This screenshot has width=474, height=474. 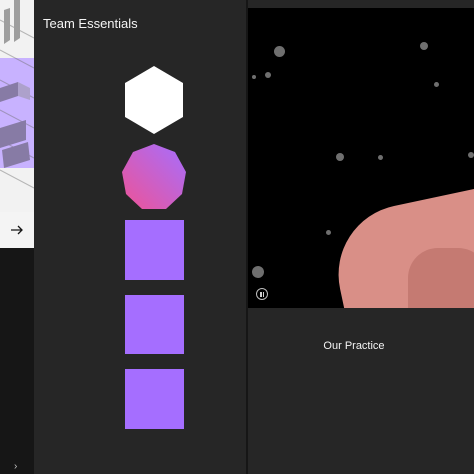 I want to click on gradient-octagon-icon, so click(x=154, y=176).